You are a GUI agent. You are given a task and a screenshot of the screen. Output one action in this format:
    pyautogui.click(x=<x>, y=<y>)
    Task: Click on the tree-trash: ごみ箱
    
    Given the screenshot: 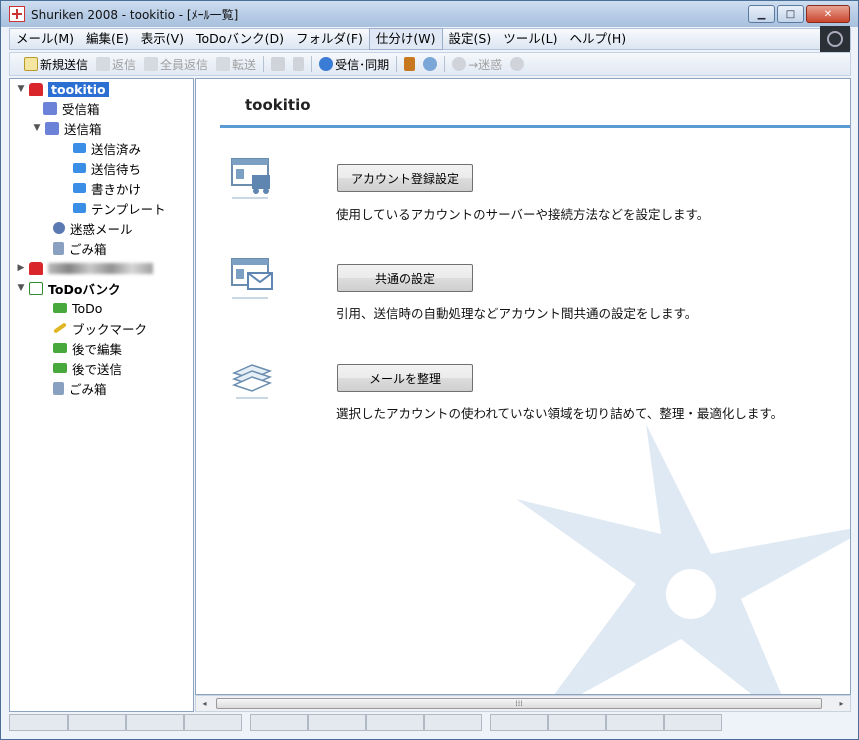 What is the action you would take?
    pyautogui.click(x=80, y=248)
    